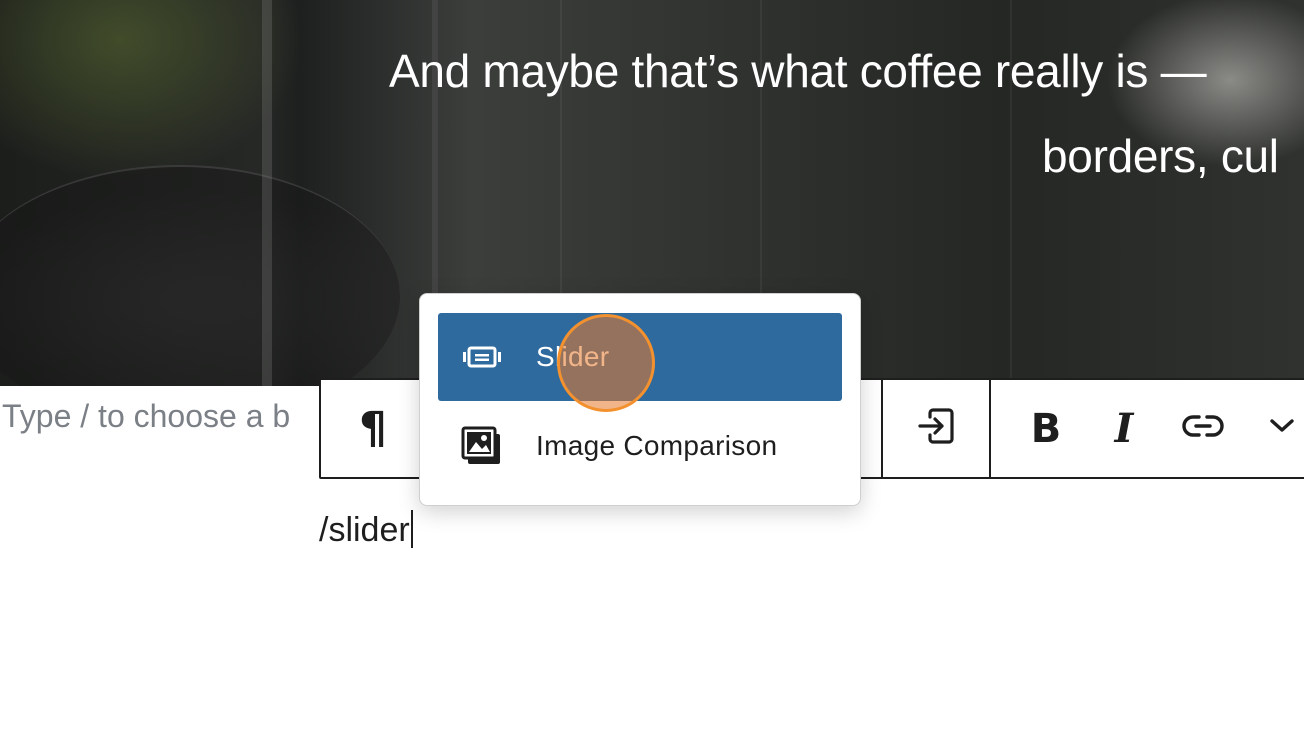 This screenshot has width=1304, height=729. I want to click on slider-icon, so click(482, 357).